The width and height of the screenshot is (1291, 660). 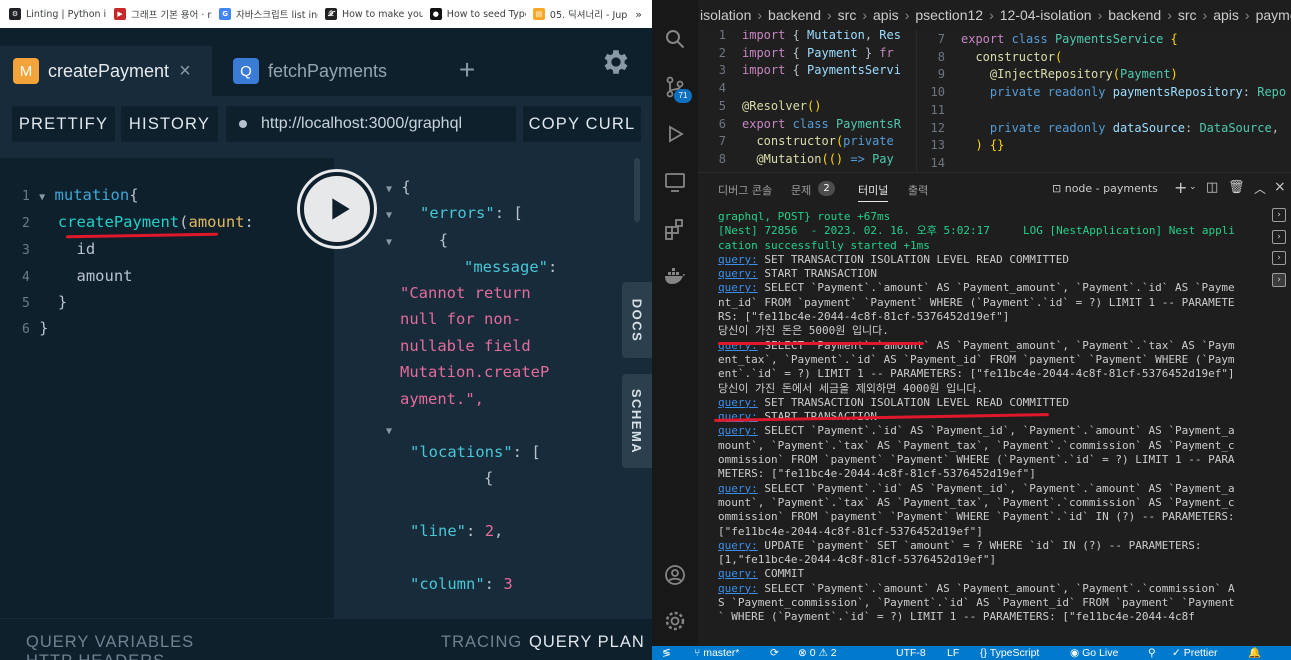 What do you see at coordinates (675, 276) in the screenshot?
I see `docker-icon` at bounding box center [675, 276].